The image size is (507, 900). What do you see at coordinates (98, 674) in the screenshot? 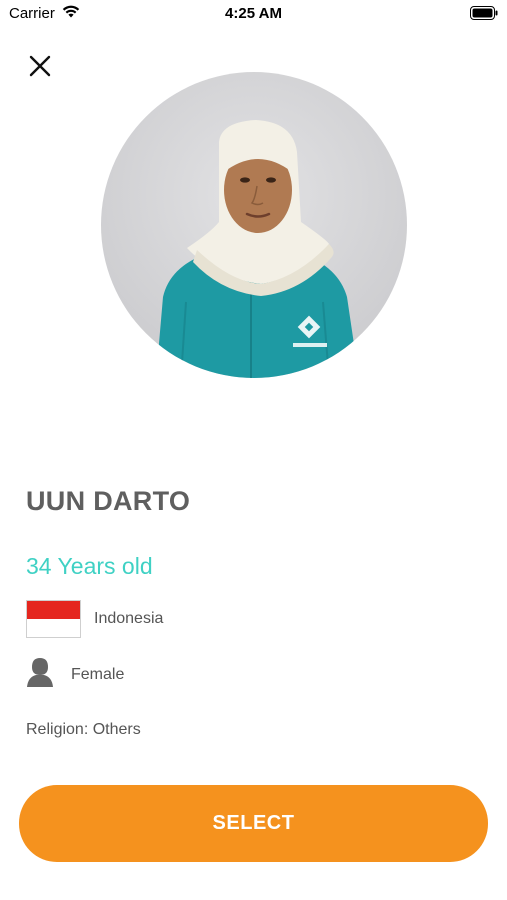
I see `profile-gender: Female` at bounding box center [98, 674].